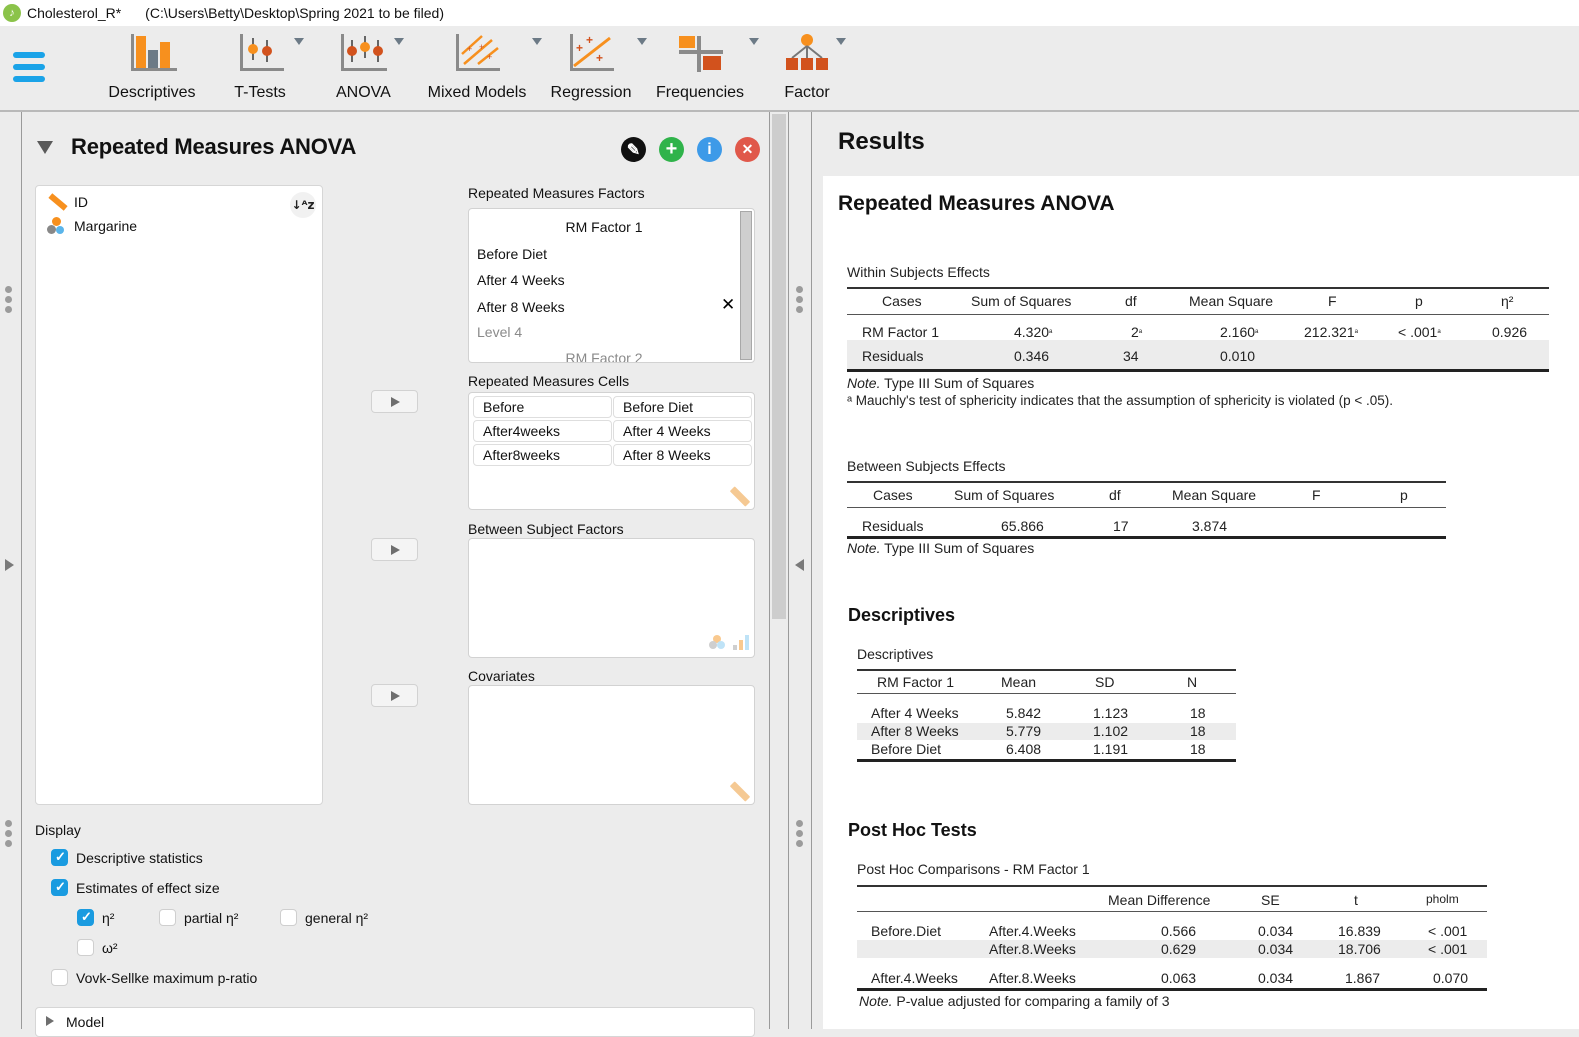 This screenshot has height=1037, width=1579. Describe the element at coordinates (499, 332) in the screenshot. I see `new-level-placeholder: Level 4` at that location.